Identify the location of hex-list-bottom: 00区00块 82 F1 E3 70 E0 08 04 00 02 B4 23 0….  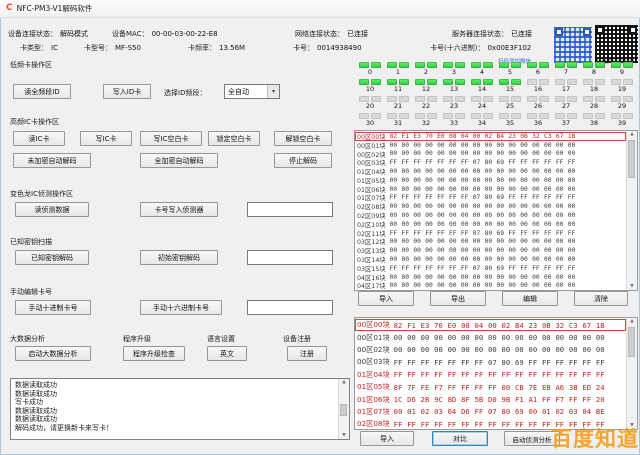
(496, 373).